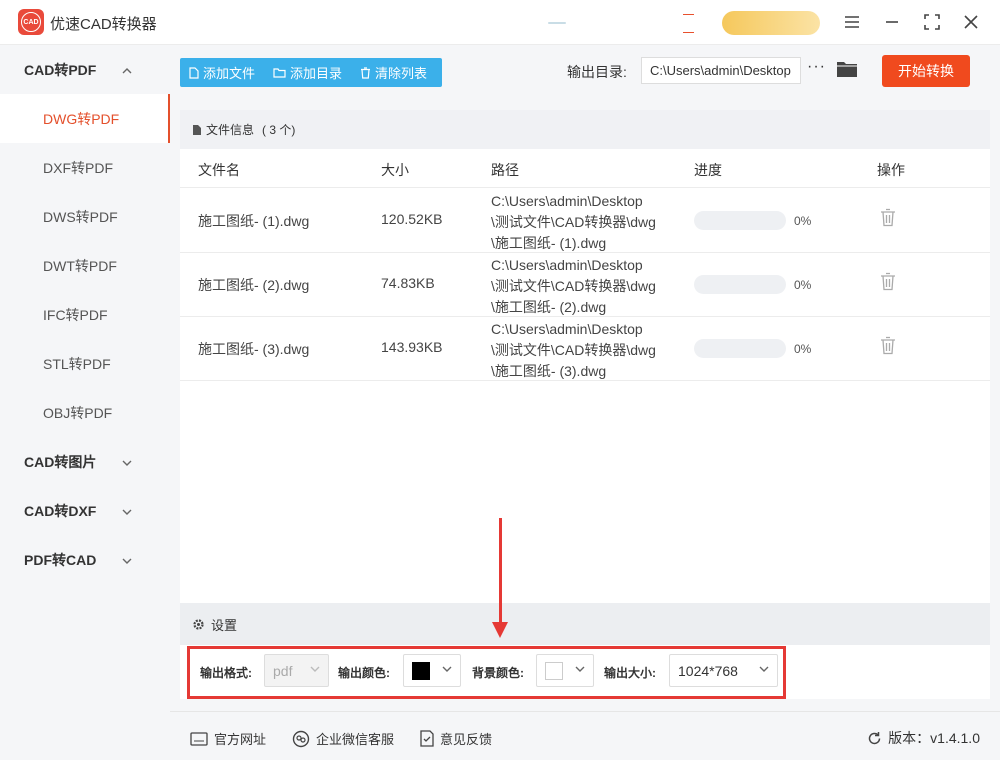  Describe the element at coordinates (254, 285) in the screenshot. I see `file-name: 施工图纸- (2).dwg` at that location.